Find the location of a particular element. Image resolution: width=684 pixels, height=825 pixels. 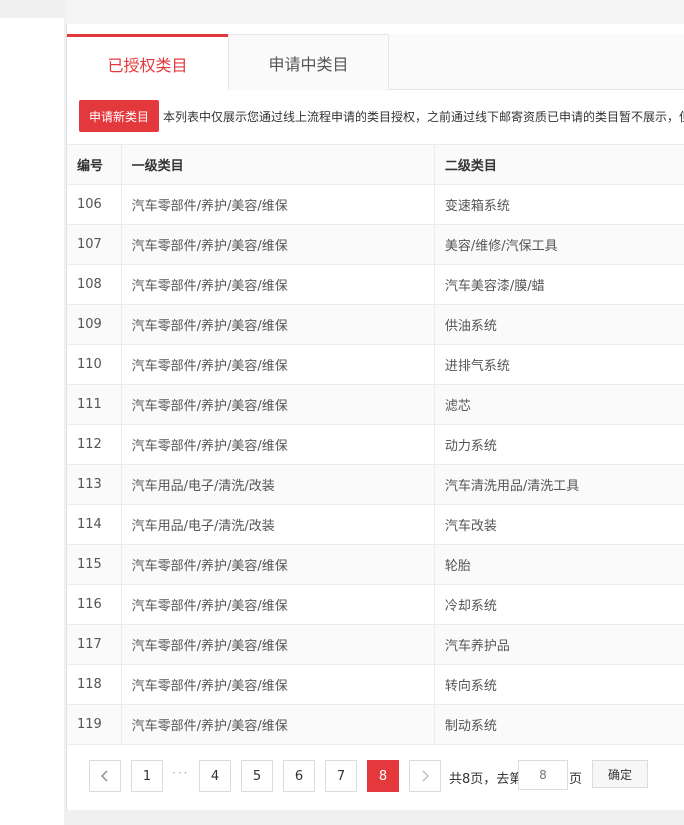

cell-num: 109 is located at coordinates (94, 324).